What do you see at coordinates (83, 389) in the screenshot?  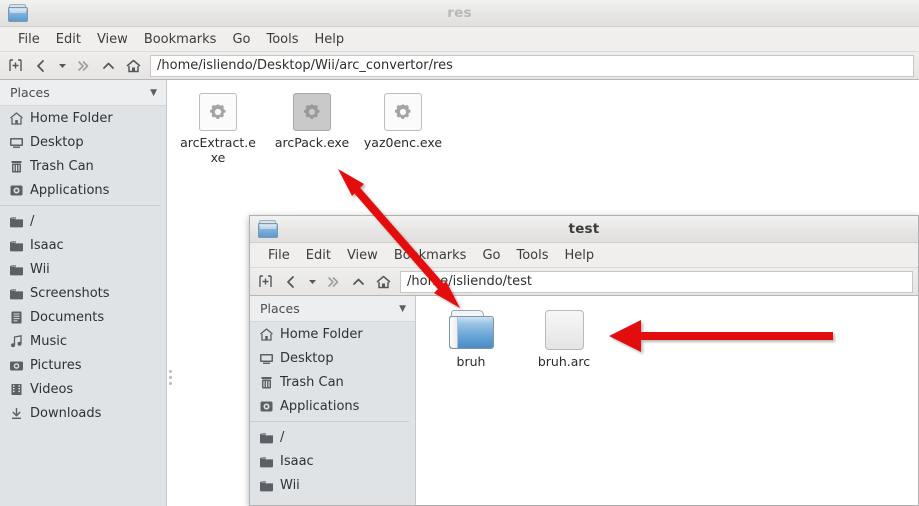 I see `sidebar-item-videos: Videos` at bounding box center [83, 389].